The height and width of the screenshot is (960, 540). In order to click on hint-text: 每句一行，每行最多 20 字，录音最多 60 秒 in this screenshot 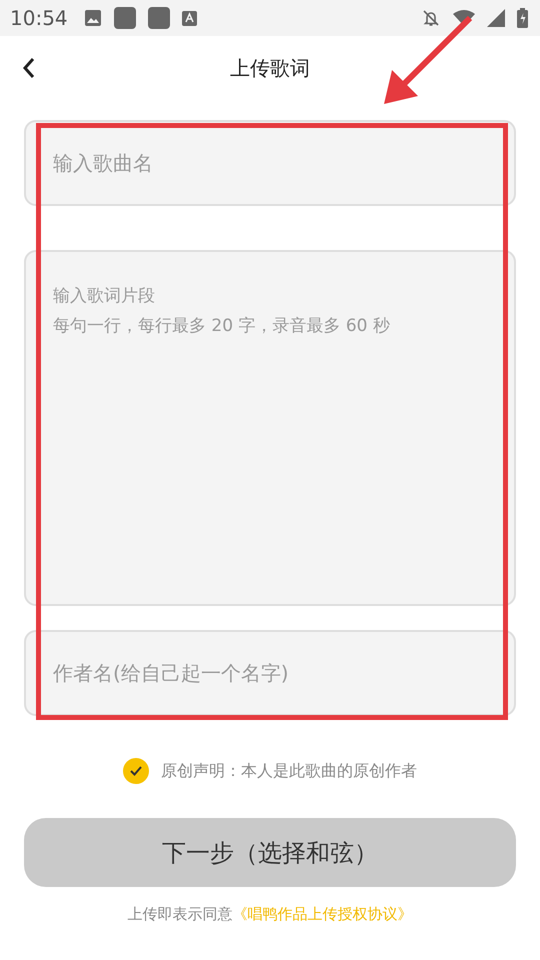, I will do `click(221, 326)`.